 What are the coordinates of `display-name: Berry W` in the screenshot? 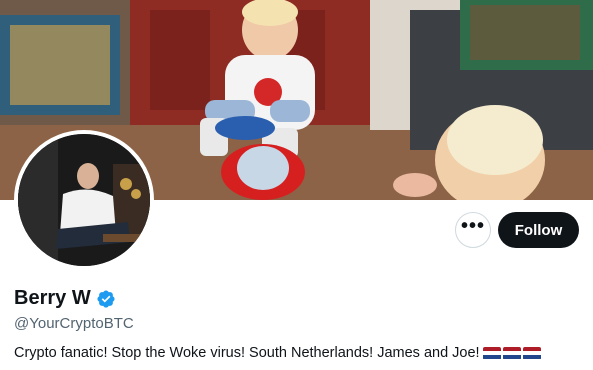 It's located at (52, 298).